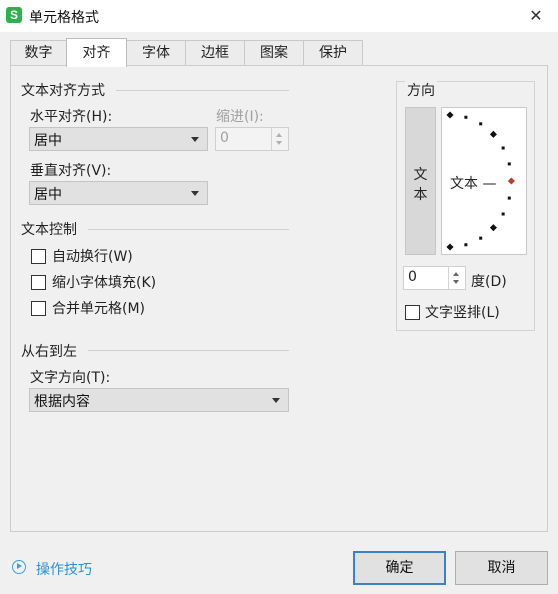  What do you see at coordinates (420, 195) in the screenshot?
I see `vertical-text-char: 本` at bounding box center [420, 195].